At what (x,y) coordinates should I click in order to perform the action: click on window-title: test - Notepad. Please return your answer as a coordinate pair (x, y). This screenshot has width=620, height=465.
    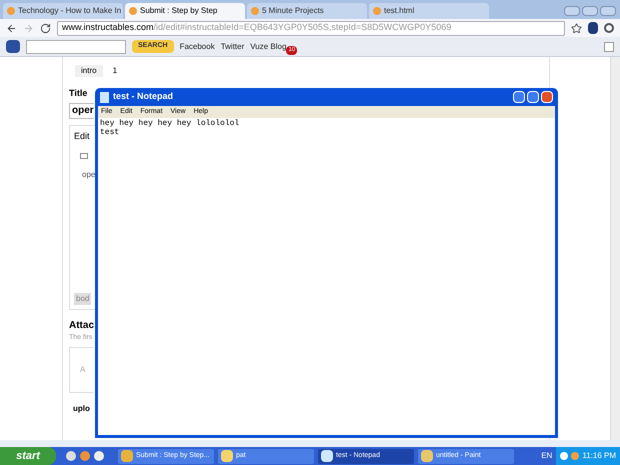
    Looking at the image, I should click on (143, 97).